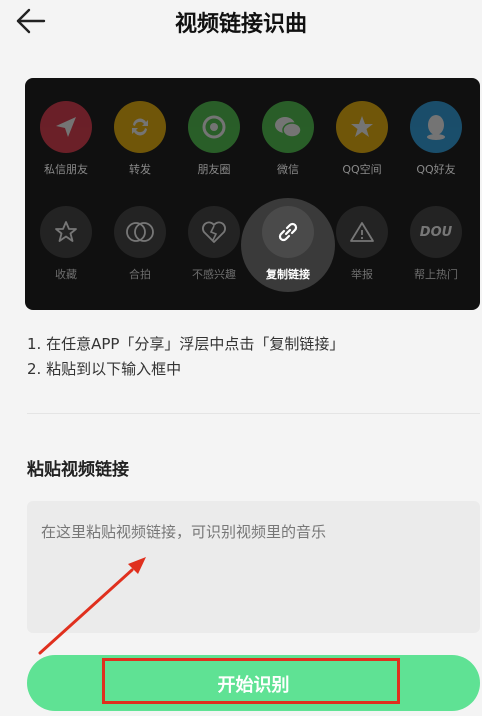 This screenshot has height=716, width=482. What do you see at coordinates (436, 274) in the screenshot?
I see `share-label: 帮上热门` at bounding box center [436, 274].